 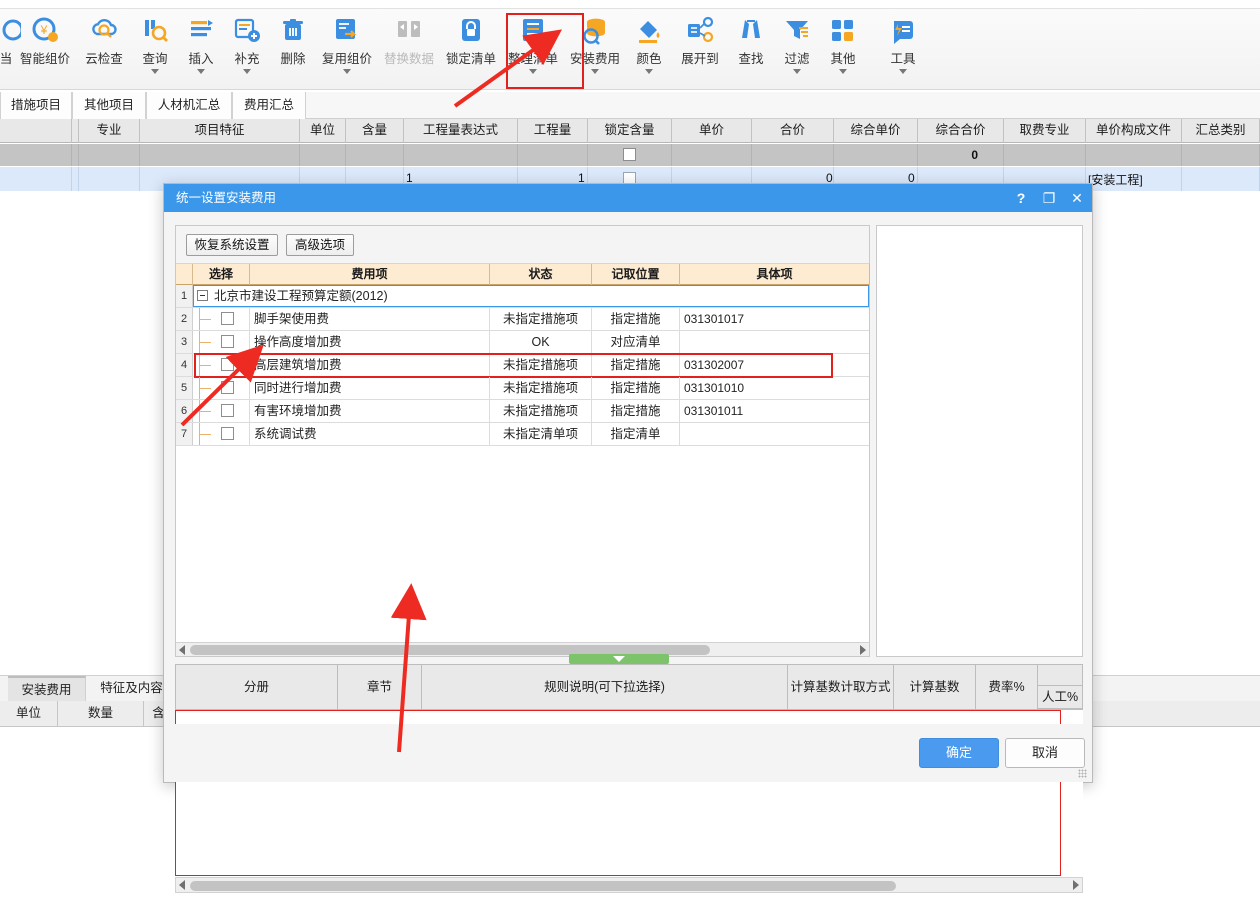 I want to click on collapse-expander-icon, so click(x=202, y=295).